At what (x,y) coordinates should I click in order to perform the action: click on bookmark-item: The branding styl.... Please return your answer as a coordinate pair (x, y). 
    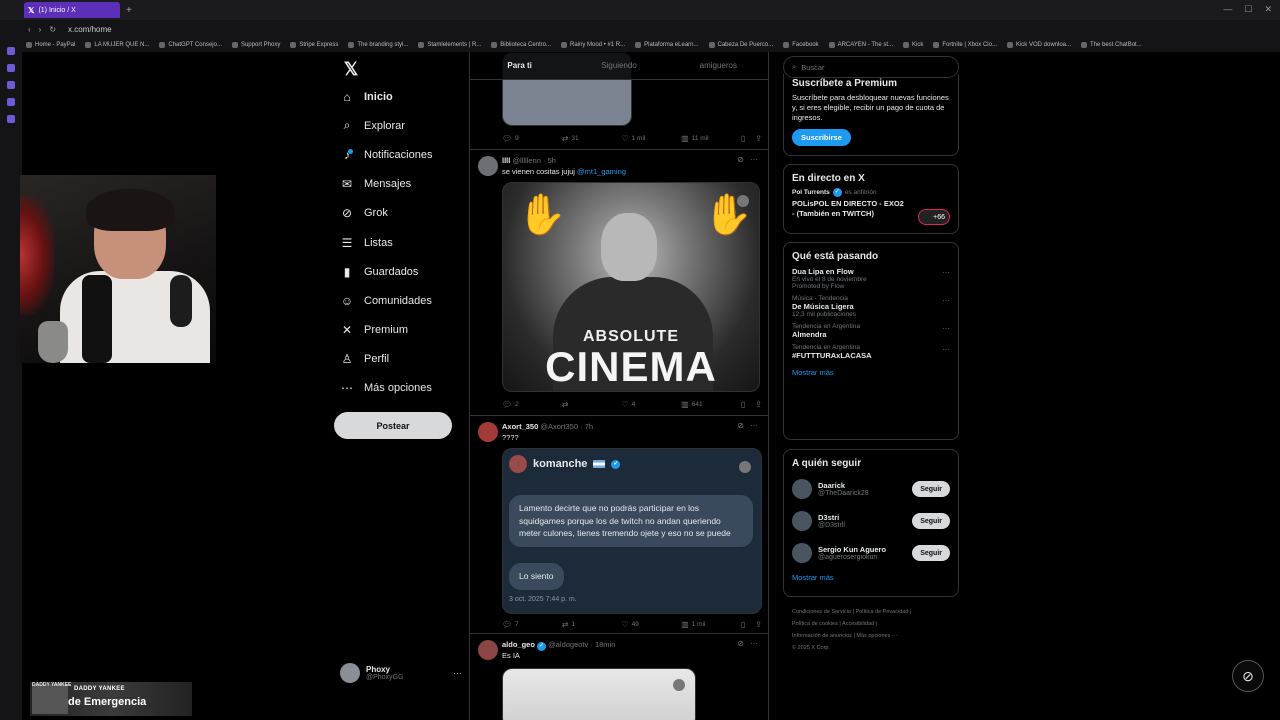
    Looking at the image, I should click on (378, 45).